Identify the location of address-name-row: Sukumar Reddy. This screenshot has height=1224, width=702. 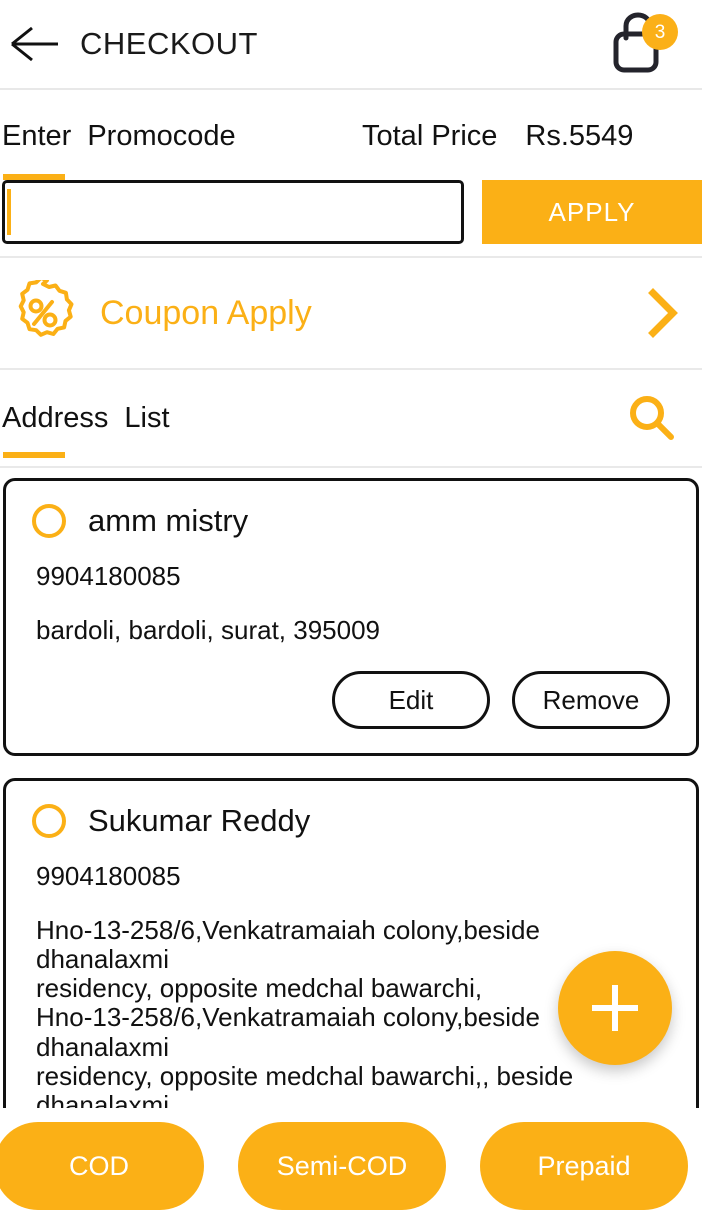
(351, 821).